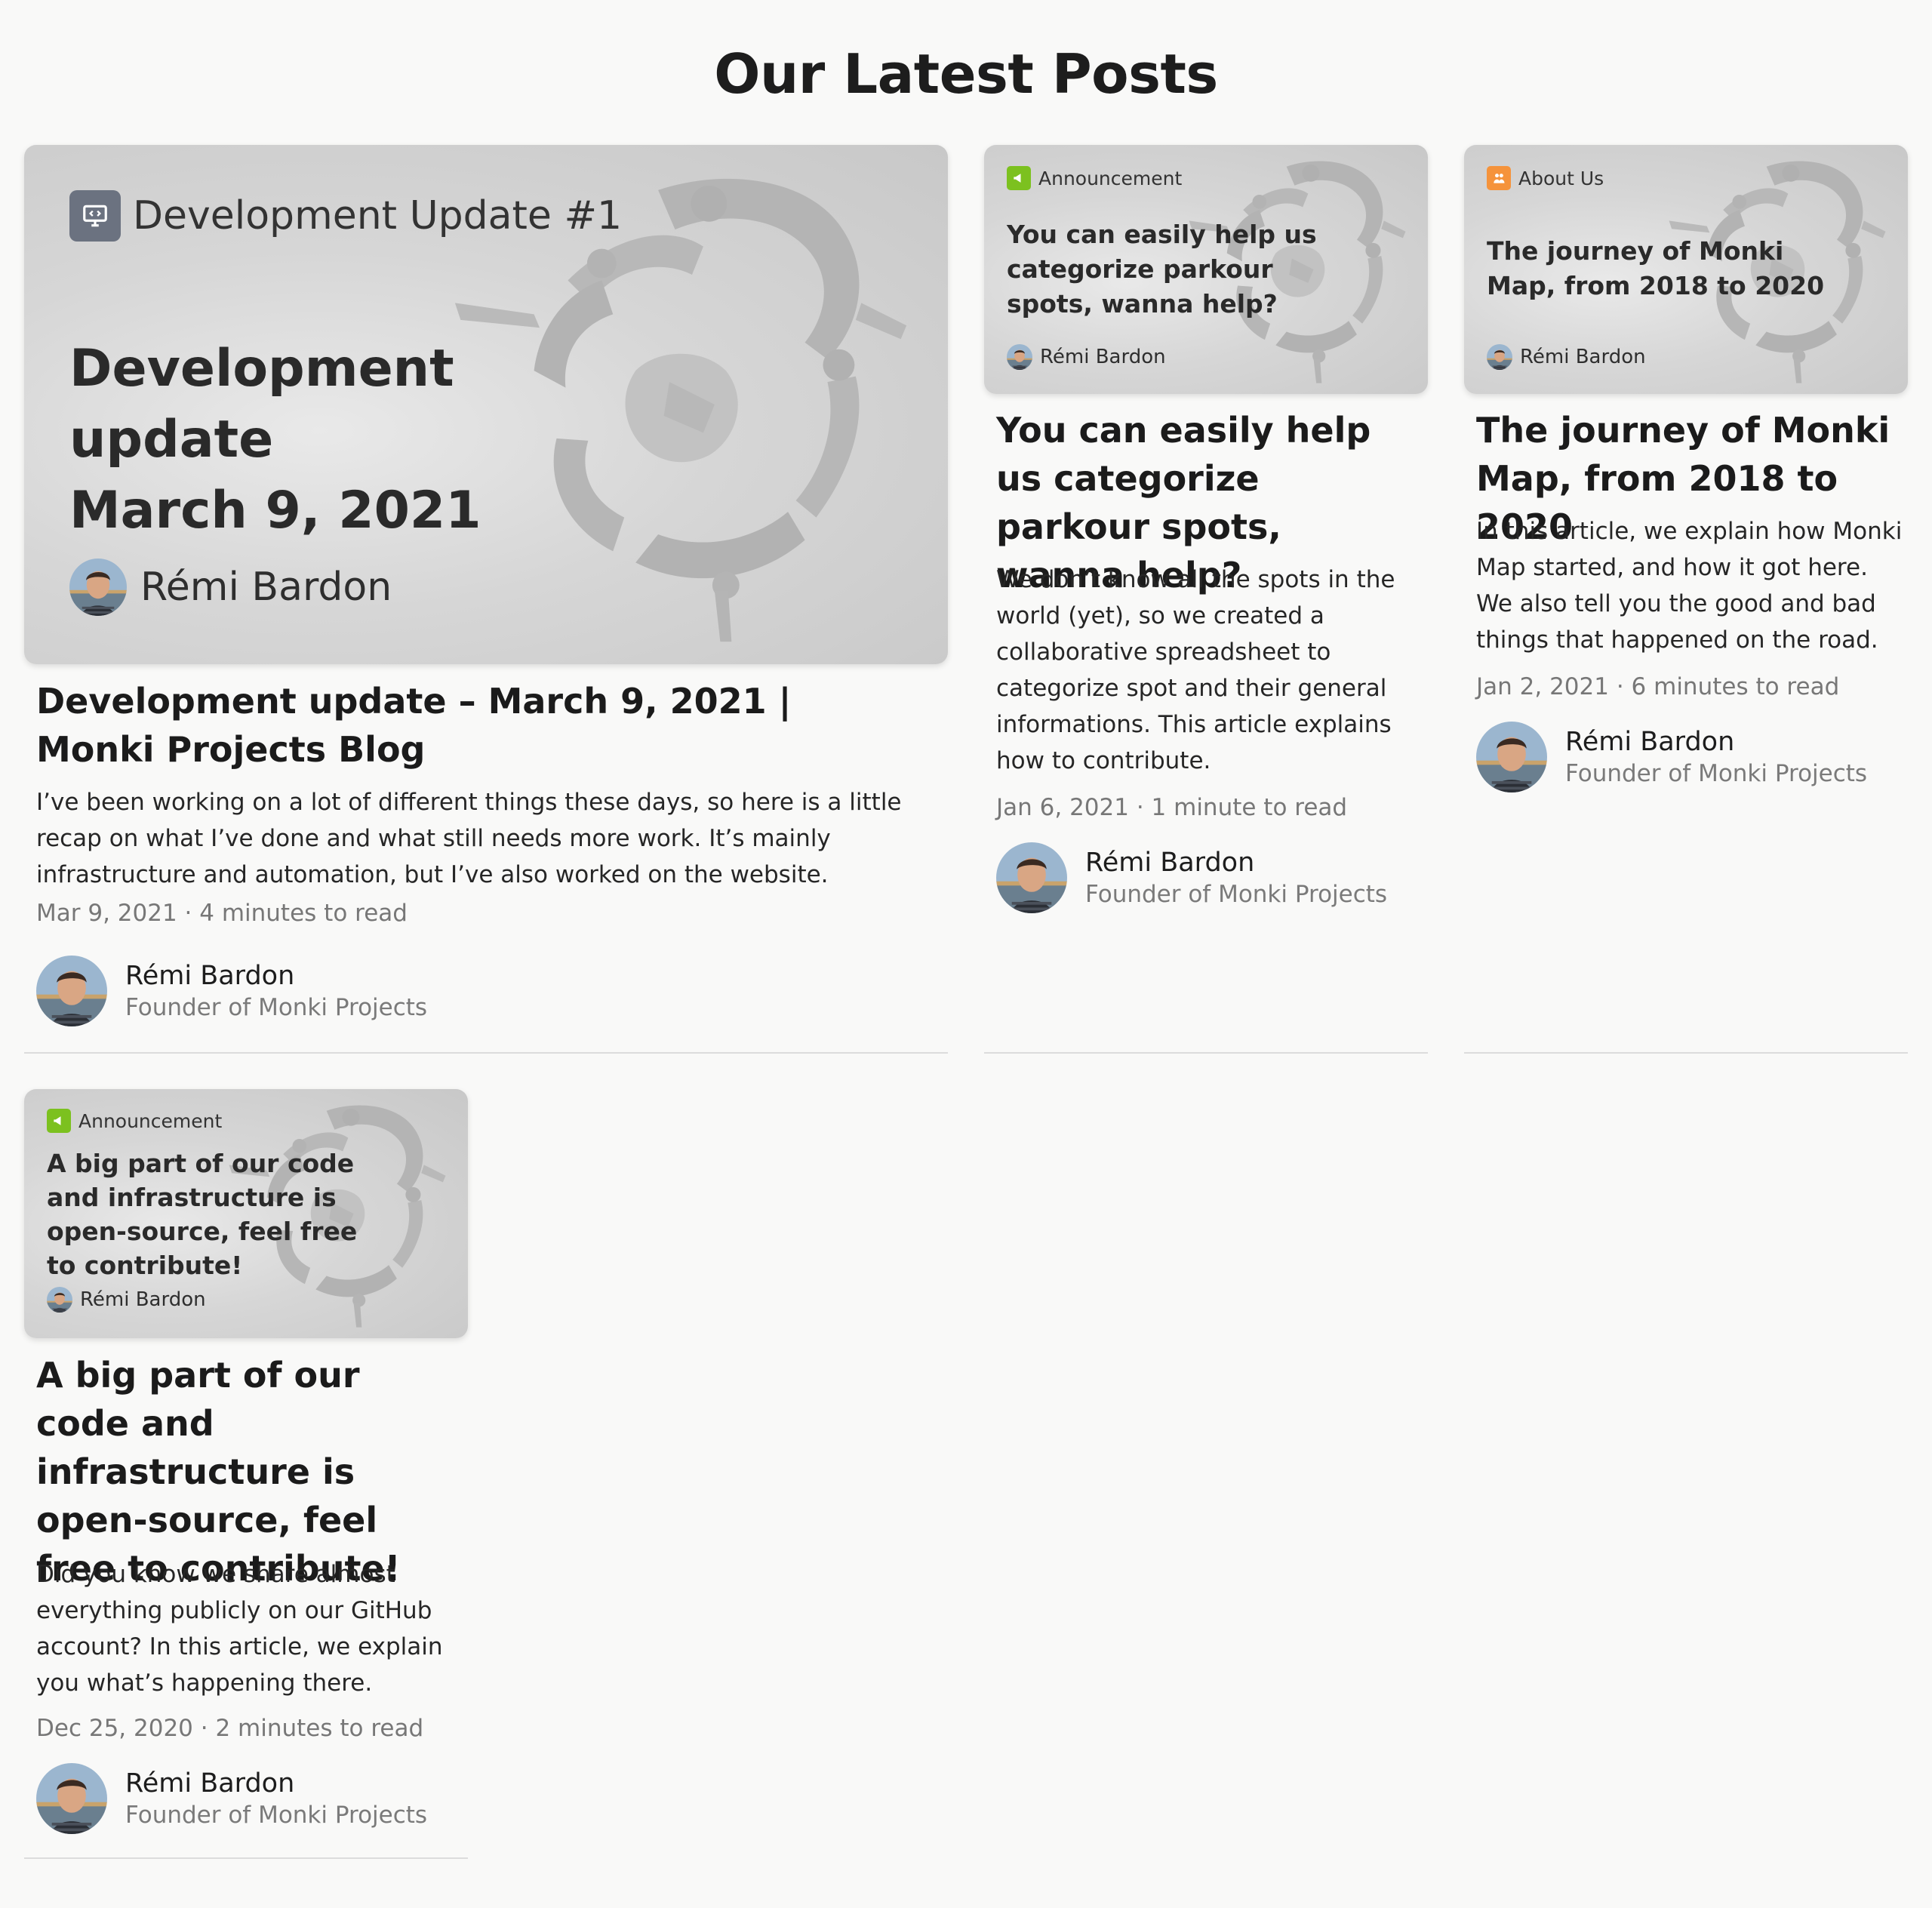  I want to click on post-date: Jan 6, 2021, so click(1062, 807).